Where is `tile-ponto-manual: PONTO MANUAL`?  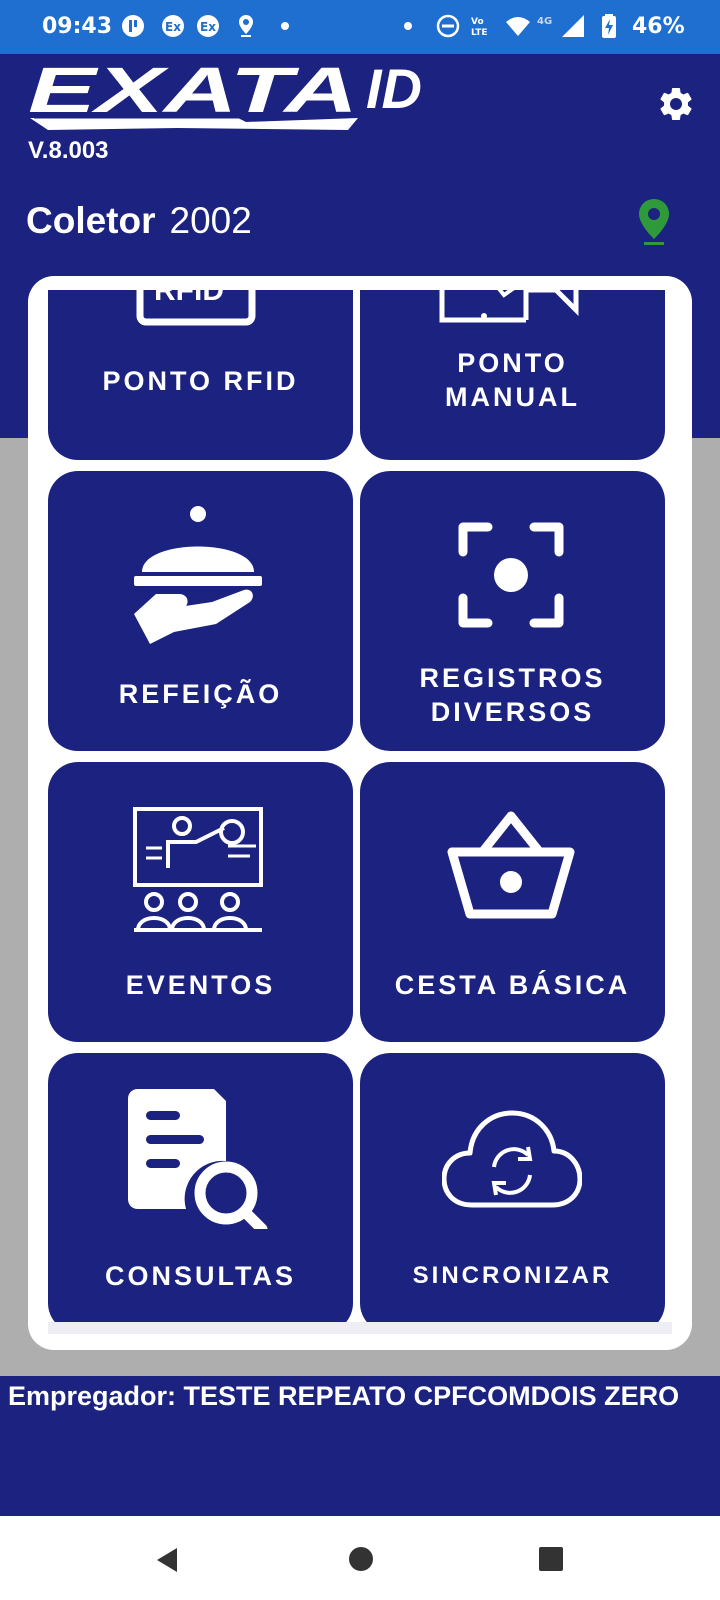
tile-ponto-manual: PONTO MANUAL is located at coordinates (512, 375).